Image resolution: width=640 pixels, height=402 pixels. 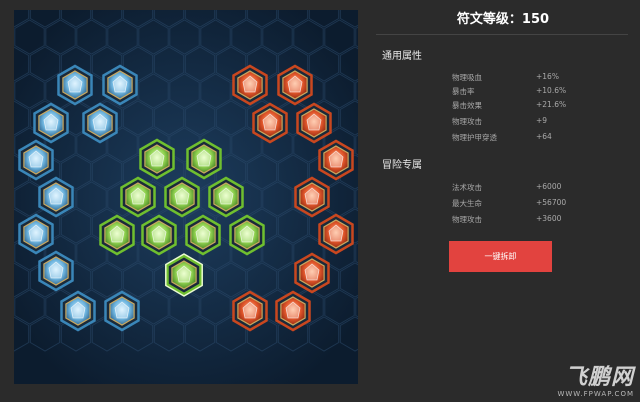 I want to click on attribute-name: 暴击率, so click(x=463, y=91).